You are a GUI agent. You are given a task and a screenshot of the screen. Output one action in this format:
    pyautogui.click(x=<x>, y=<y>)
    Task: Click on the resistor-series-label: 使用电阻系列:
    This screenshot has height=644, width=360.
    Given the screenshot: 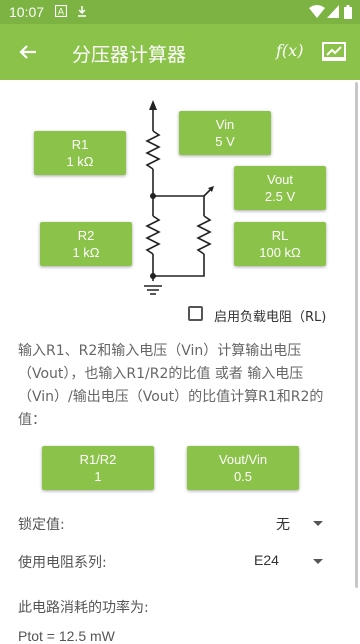 What is the action you would take?
    pyautogui.click(x=62, y=563)
    